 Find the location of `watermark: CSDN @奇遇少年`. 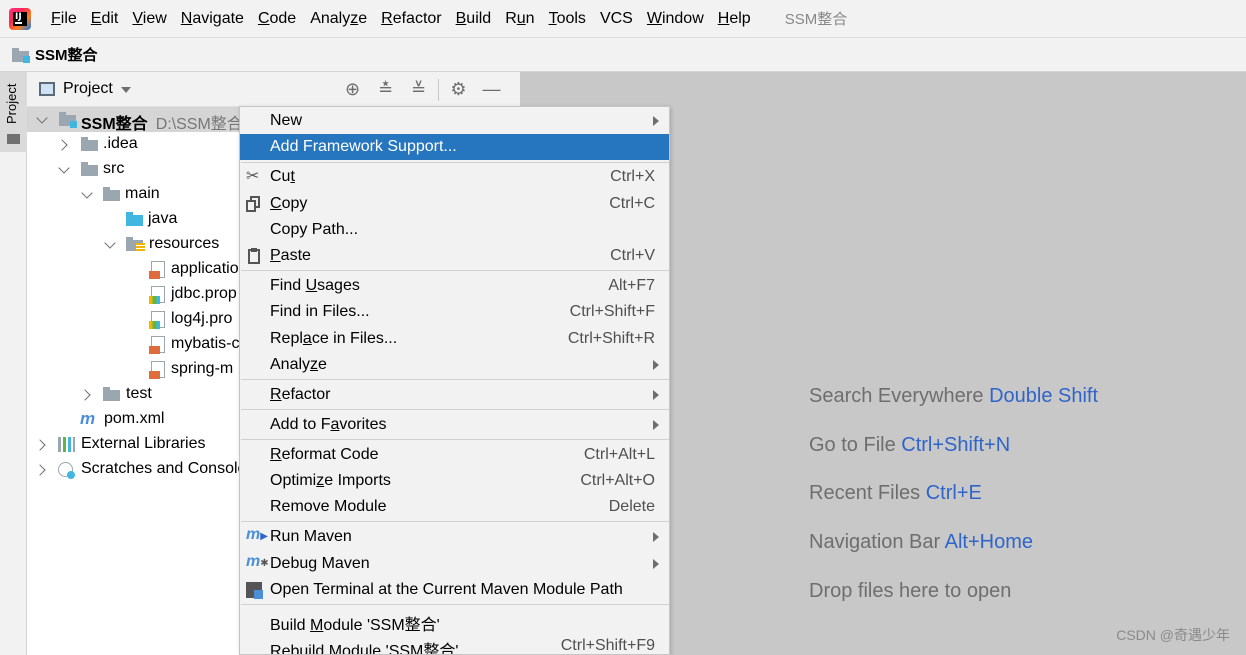

watermark: CSDN @奇遇少年 is located at coordinates (1173, 635).